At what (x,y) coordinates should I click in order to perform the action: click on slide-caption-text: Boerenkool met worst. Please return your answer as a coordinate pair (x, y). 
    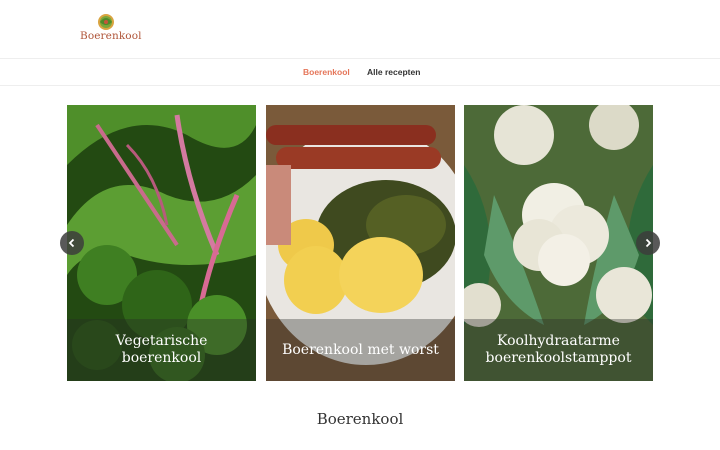
    Looking at the image, I should click on (360, 349).